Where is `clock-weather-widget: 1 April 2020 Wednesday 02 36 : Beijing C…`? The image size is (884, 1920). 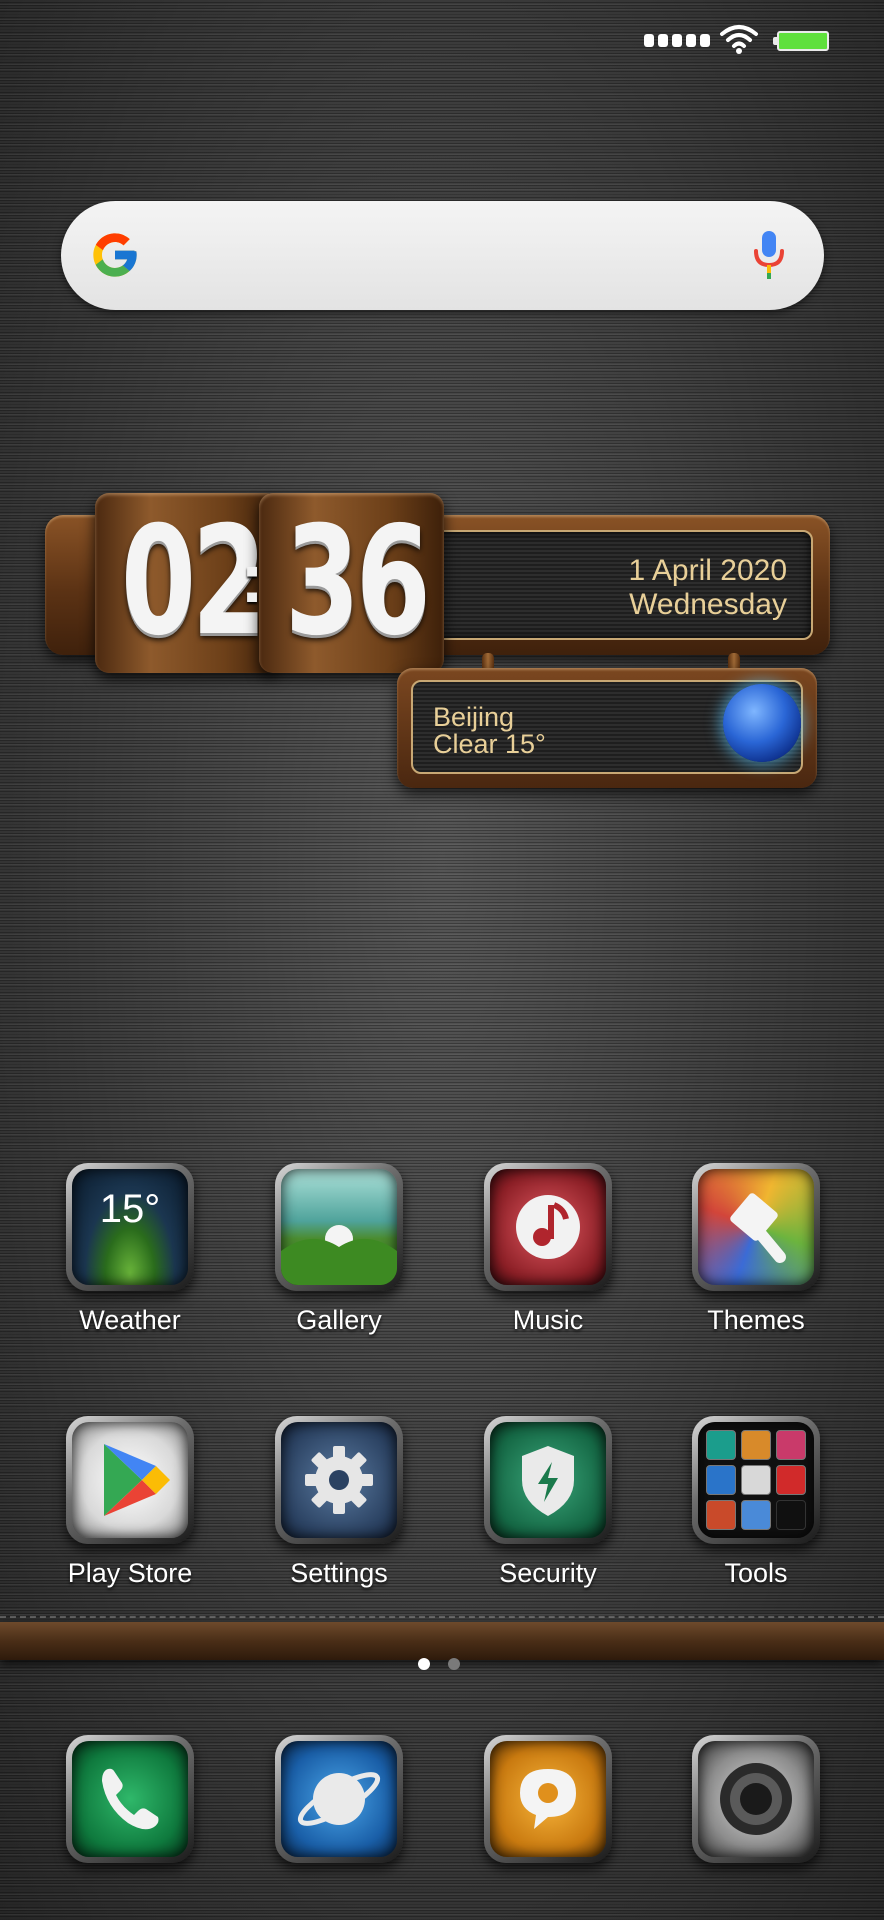
clock-weather-widget: 1 April 2020 Wednesday 02 36 : Beijing C… is located at coordinates (440, 643).